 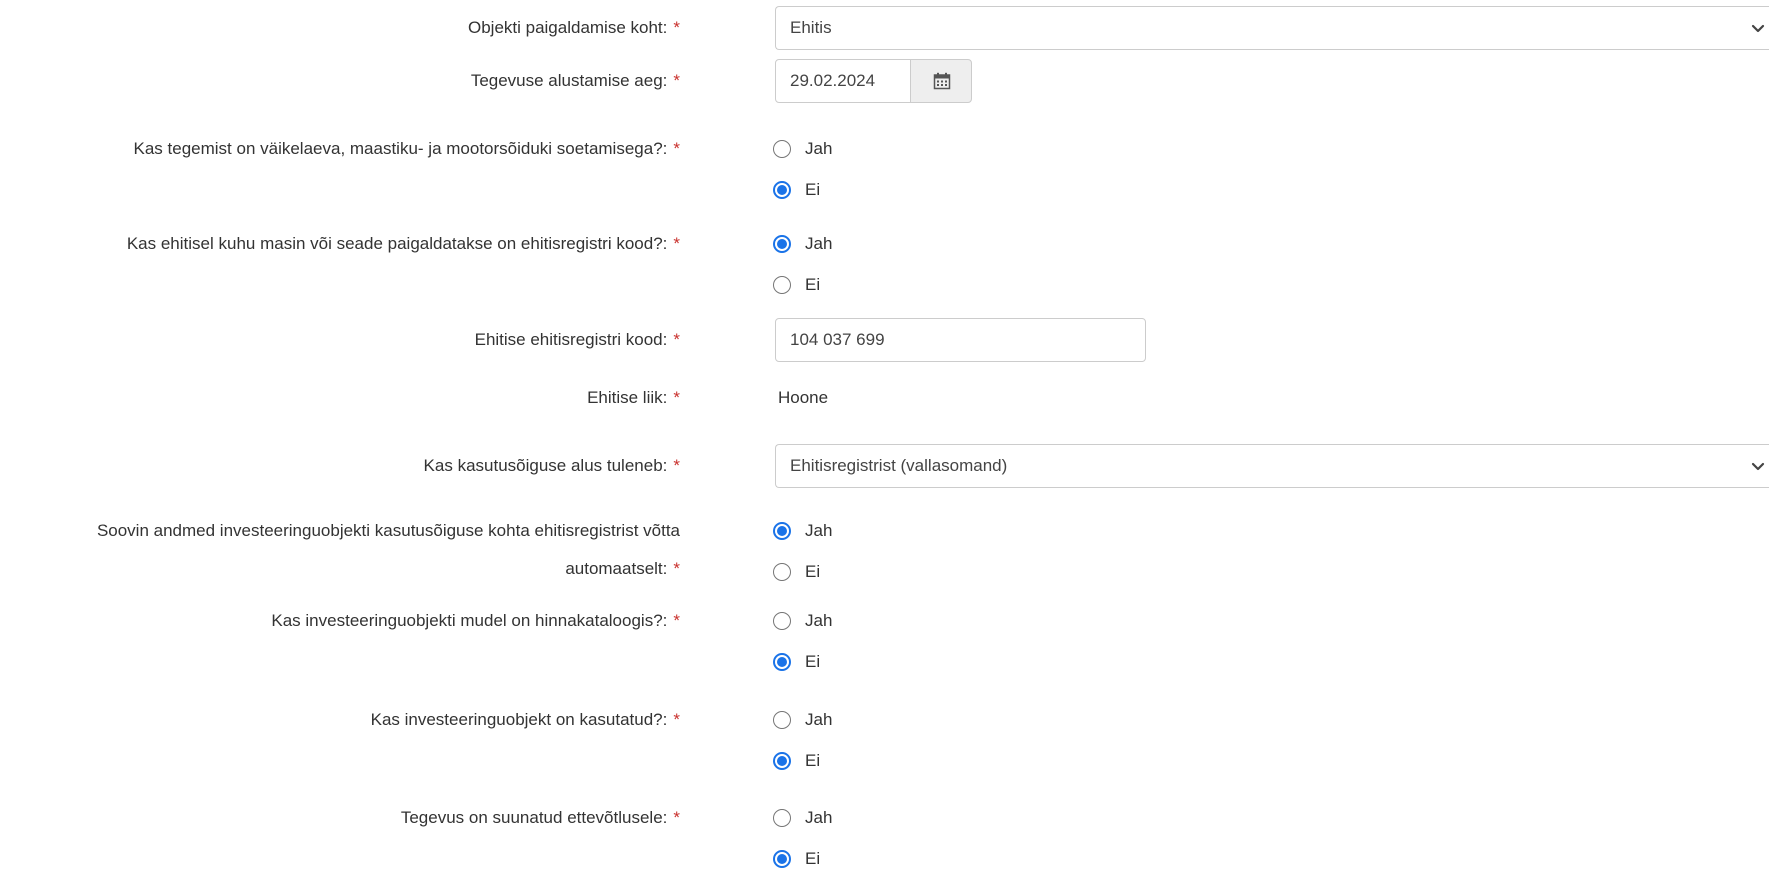 I want to click on start-date-label: Tegevuse alustamise aeg: *, so click(x=575, y=80).